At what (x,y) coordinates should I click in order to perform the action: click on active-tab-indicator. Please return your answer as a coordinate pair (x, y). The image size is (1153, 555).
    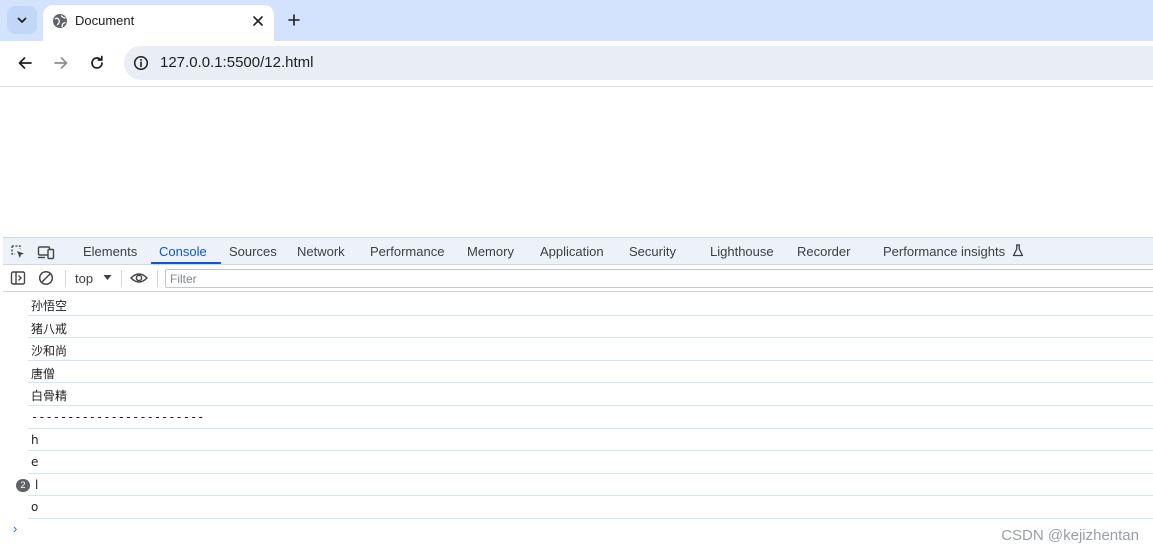
    Looking at the image, I should click on (186, 263).